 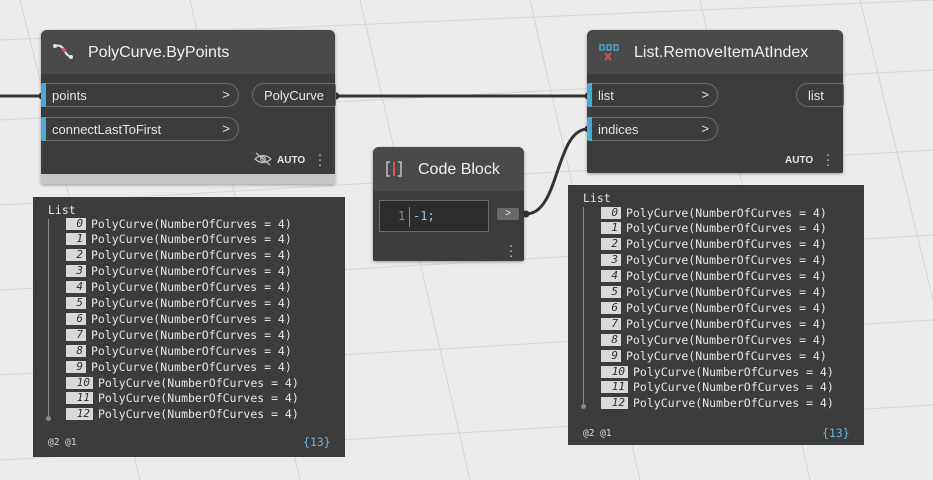 What do you see at coordinates (409, 217) in the screenshot?
I see `line-gutter` at bounding box center [409, 217].